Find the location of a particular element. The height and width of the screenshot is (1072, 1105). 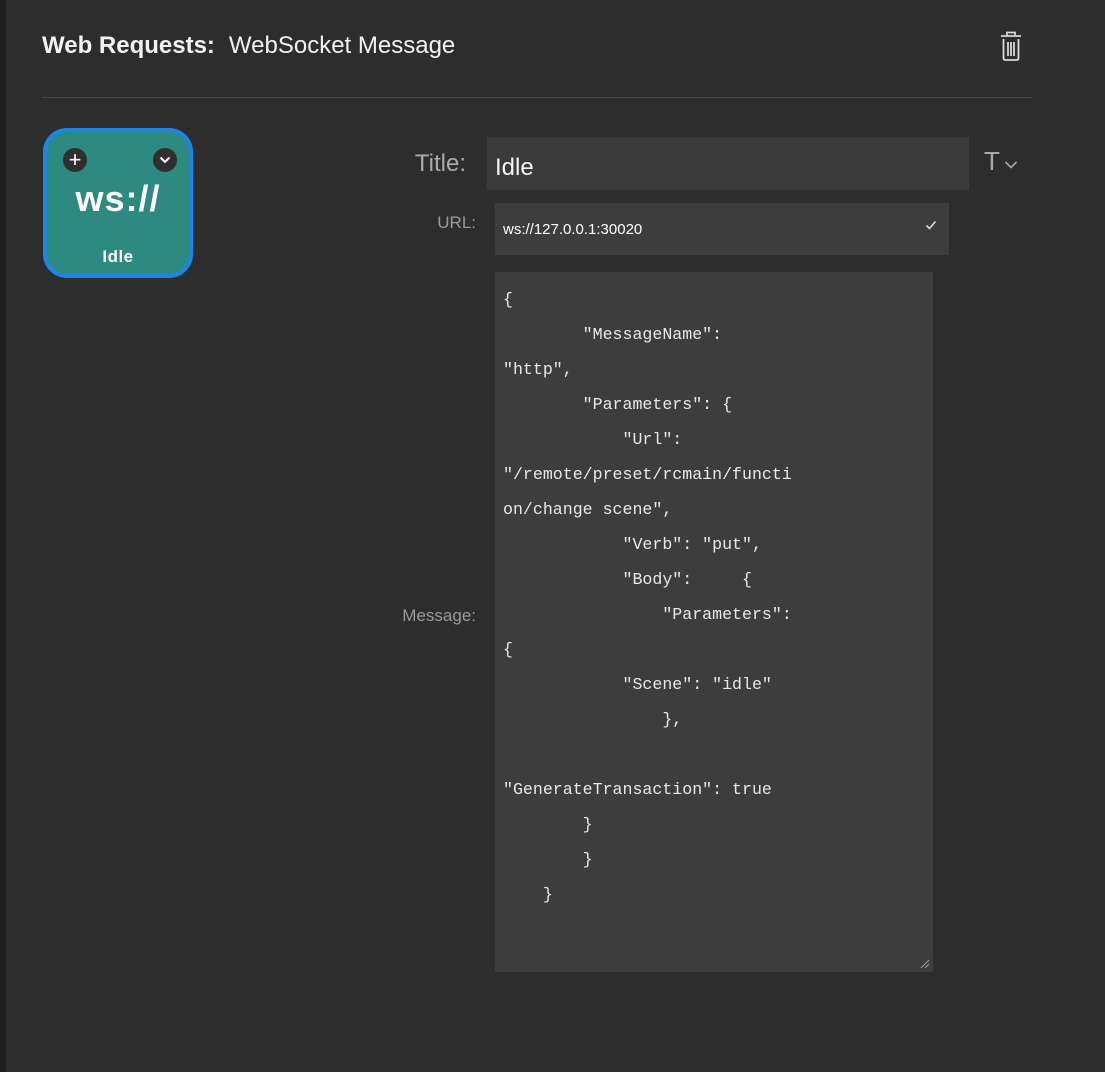

trash-icon is located at coordinates (1011, 46).